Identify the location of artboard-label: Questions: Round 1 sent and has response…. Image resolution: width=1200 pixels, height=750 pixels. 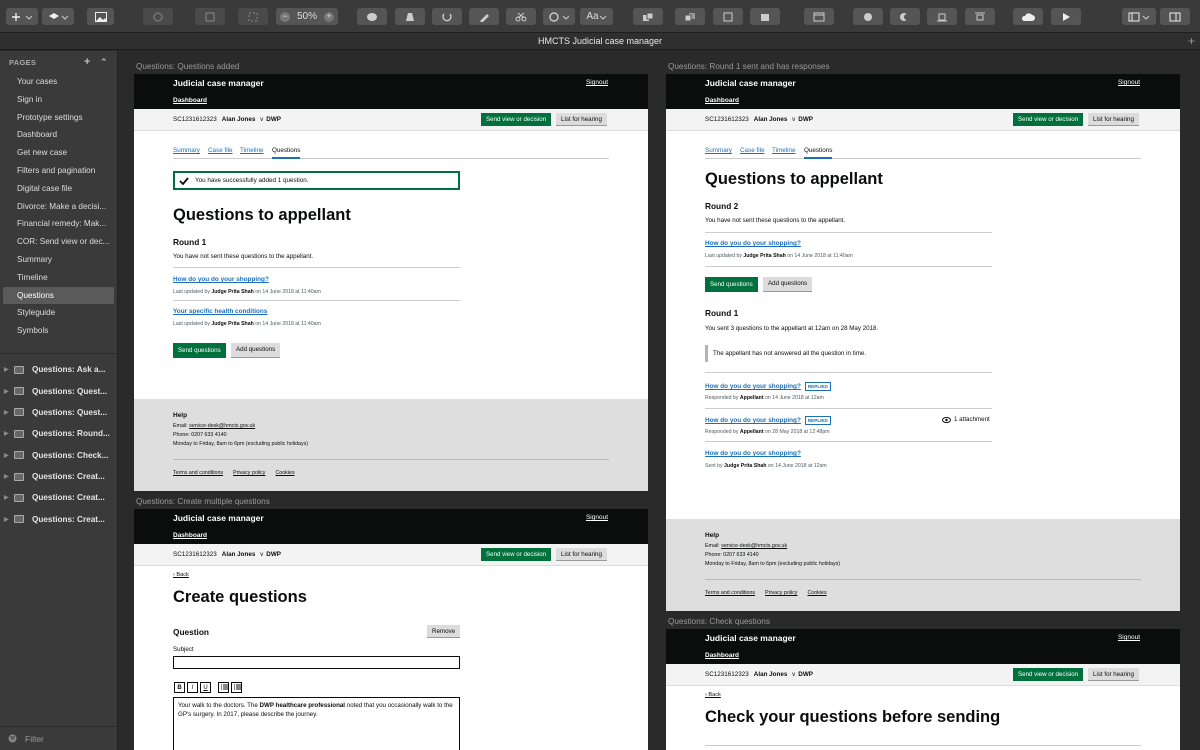
(749, 66).